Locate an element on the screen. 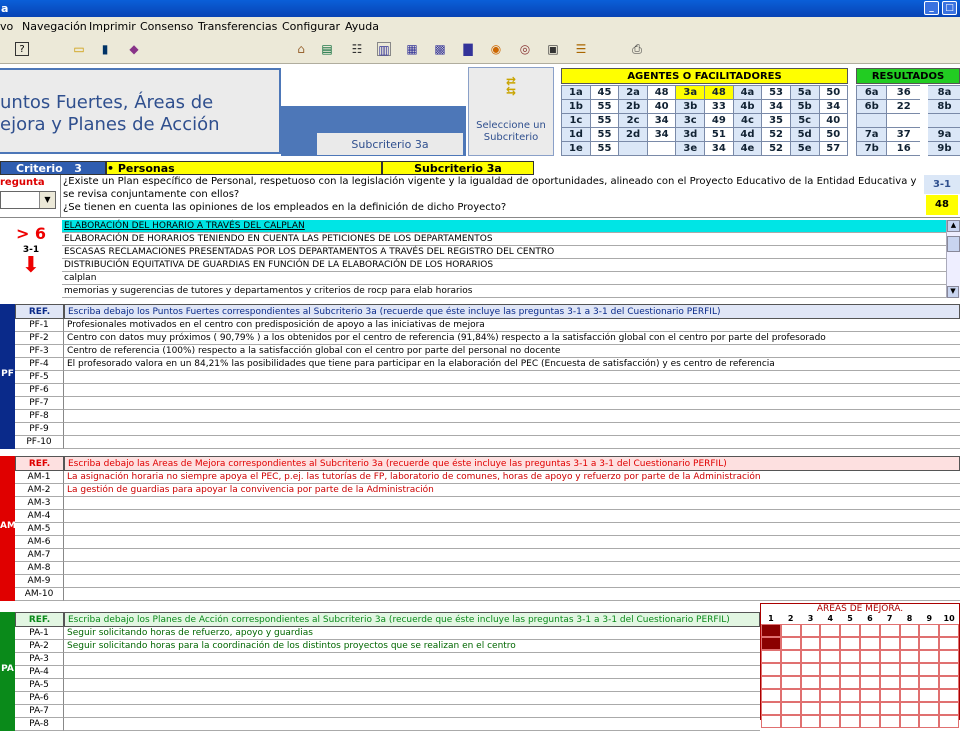  select-subcriterio-button: ⇄⇆ Seleccione un Subcriterio is located at coordinates (511, 111).